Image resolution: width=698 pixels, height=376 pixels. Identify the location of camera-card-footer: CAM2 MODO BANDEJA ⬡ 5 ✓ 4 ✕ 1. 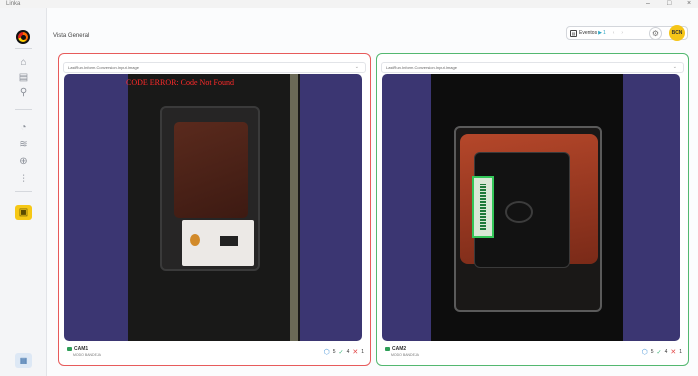
(533, 354).